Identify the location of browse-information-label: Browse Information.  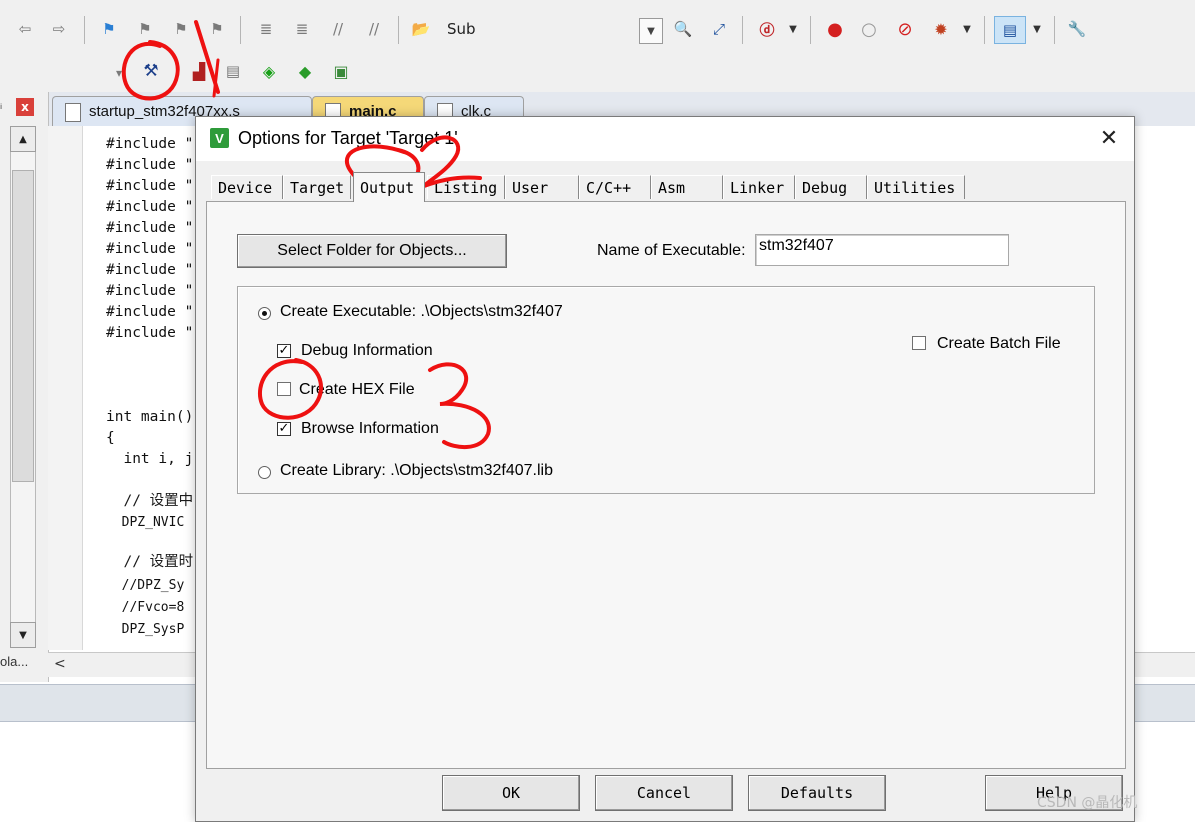
(370, 428).